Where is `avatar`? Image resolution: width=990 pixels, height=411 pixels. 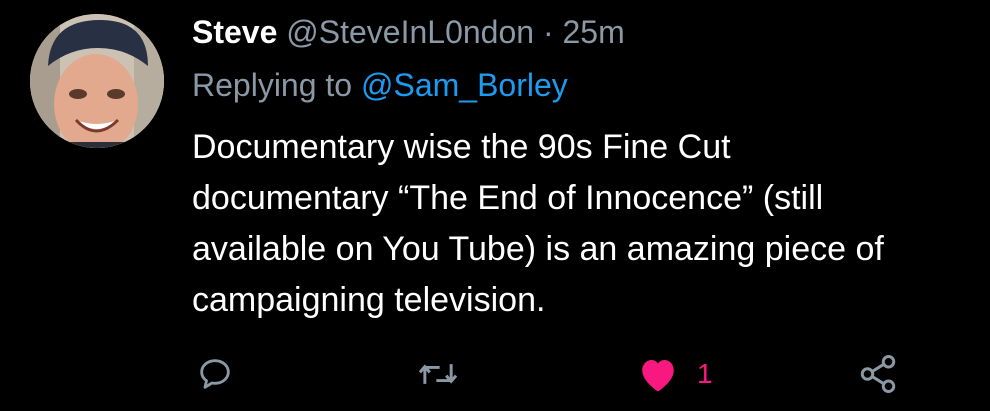
avatar is located at coordinates (97, 81).